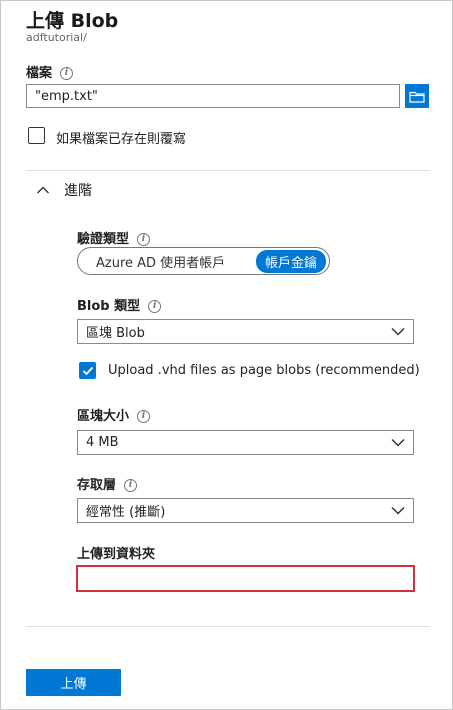  Describe the element at coordinates (290, 261) in the screenshot. I see `auth-option-account-key: 帳戶金鑰` at that location.